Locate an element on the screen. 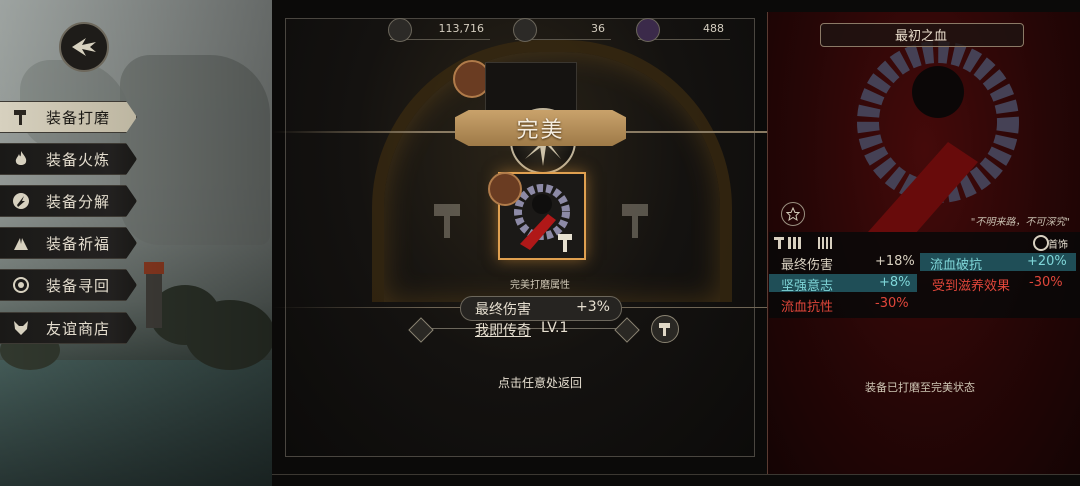 This screenshot has height=486, width=1080. currency-gears: 113,716 is located at coordinates (439, 30).